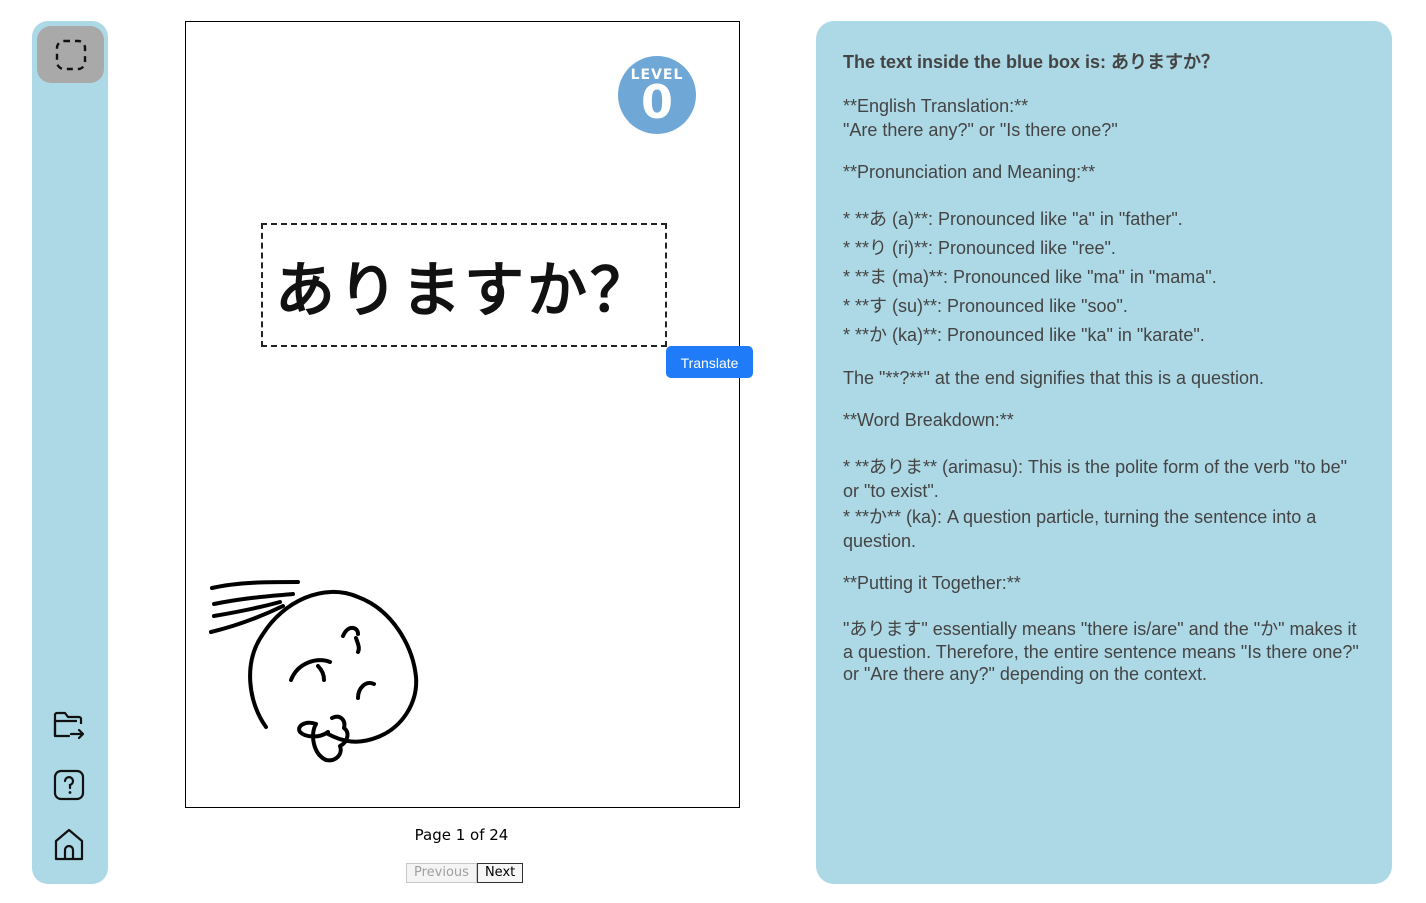  Describe the element at coordinates (709, 362) in the screenshot. I see `translate-button: Translate` at that location.